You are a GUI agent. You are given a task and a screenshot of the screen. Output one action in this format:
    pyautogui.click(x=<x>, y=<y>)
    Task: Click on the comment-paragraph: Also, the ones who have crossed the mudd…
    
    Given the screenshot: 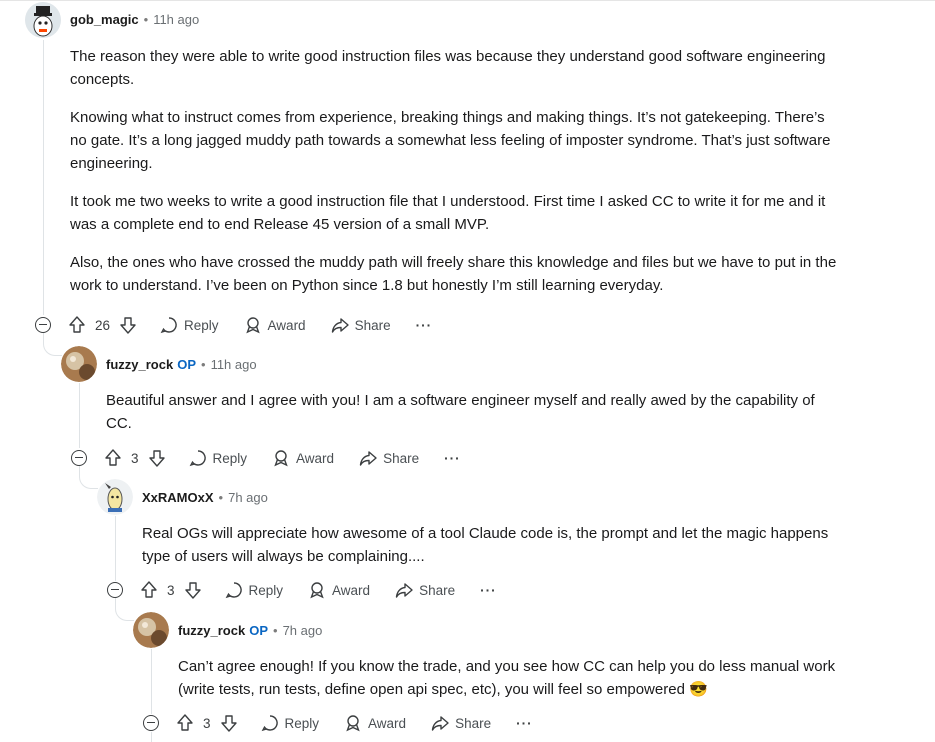 What is the action you would take?
    pyautogui.click(x=453, y=274)
    